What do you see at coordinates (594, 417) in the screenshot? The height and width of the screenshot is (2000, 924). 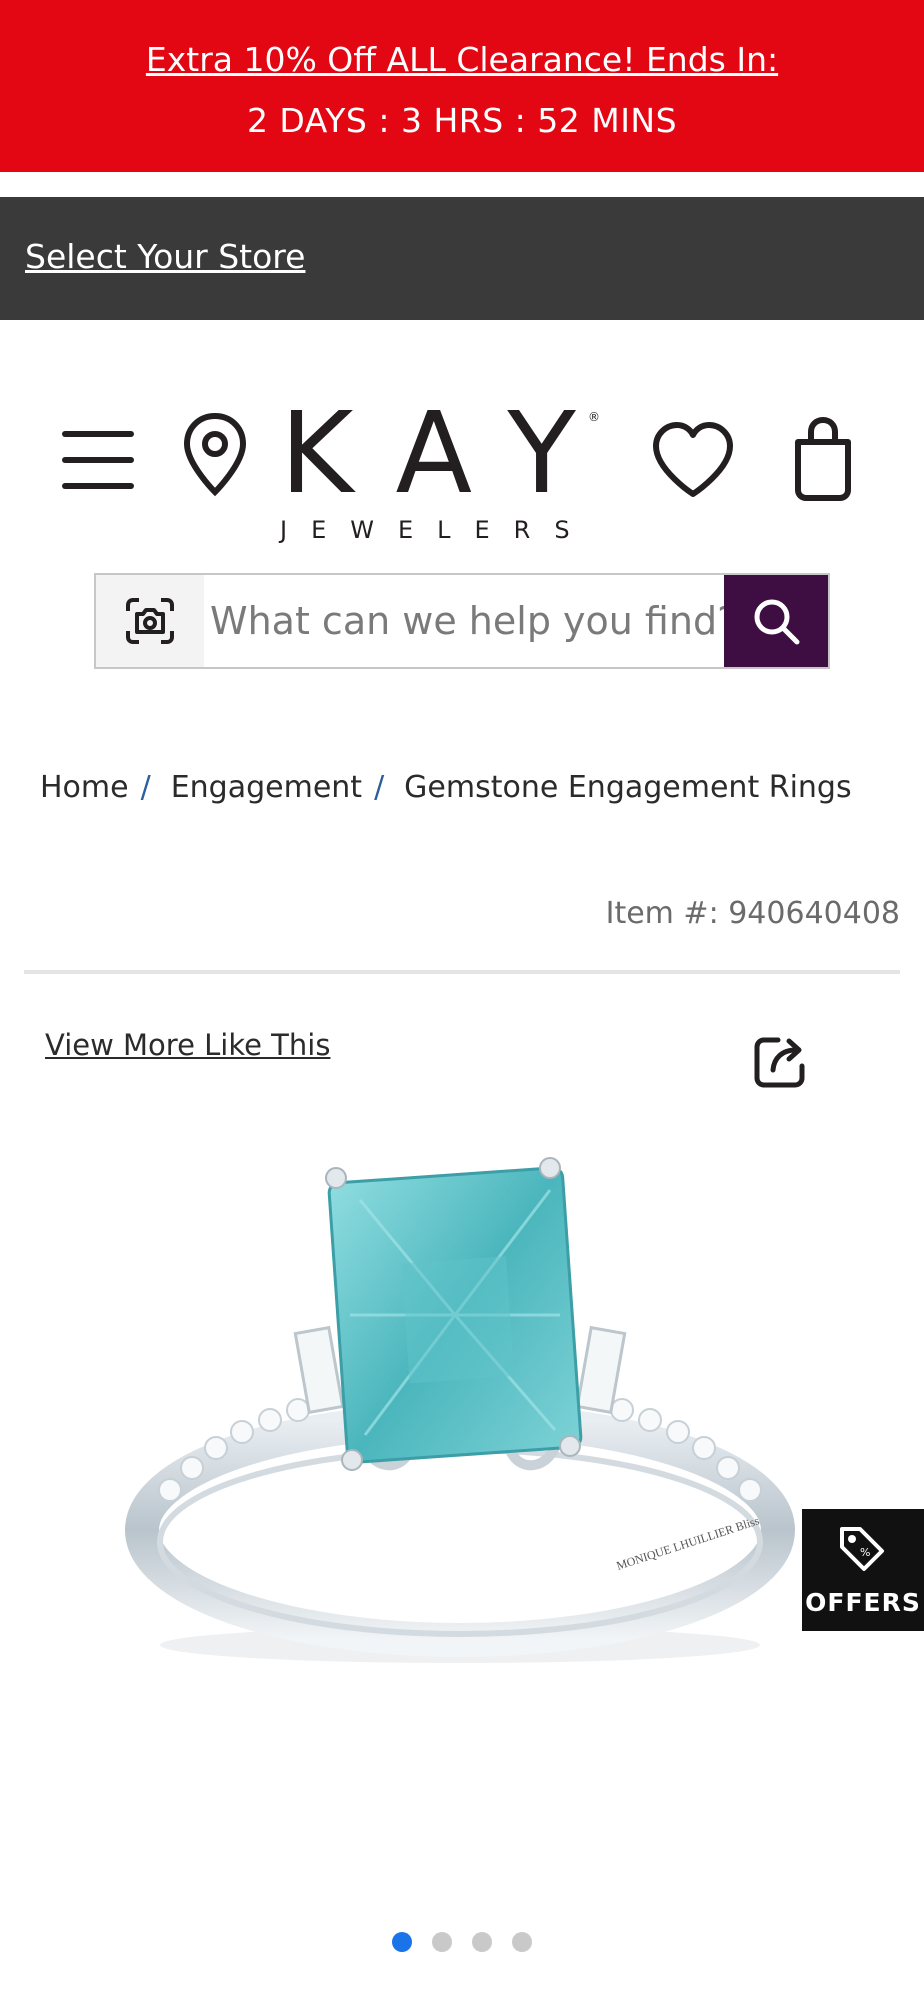 I see `logo-registered-mark: ®` at bounding box center [594, 417].